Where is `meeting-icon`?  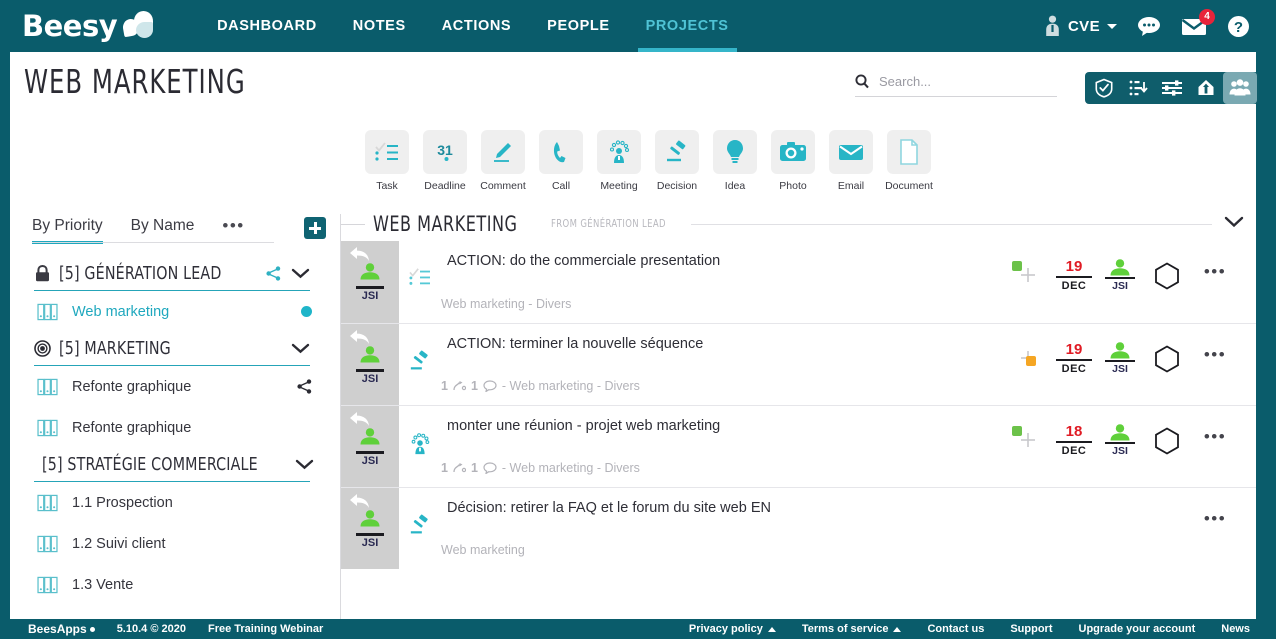
meeting-icon is located at coordinates (420, 444).